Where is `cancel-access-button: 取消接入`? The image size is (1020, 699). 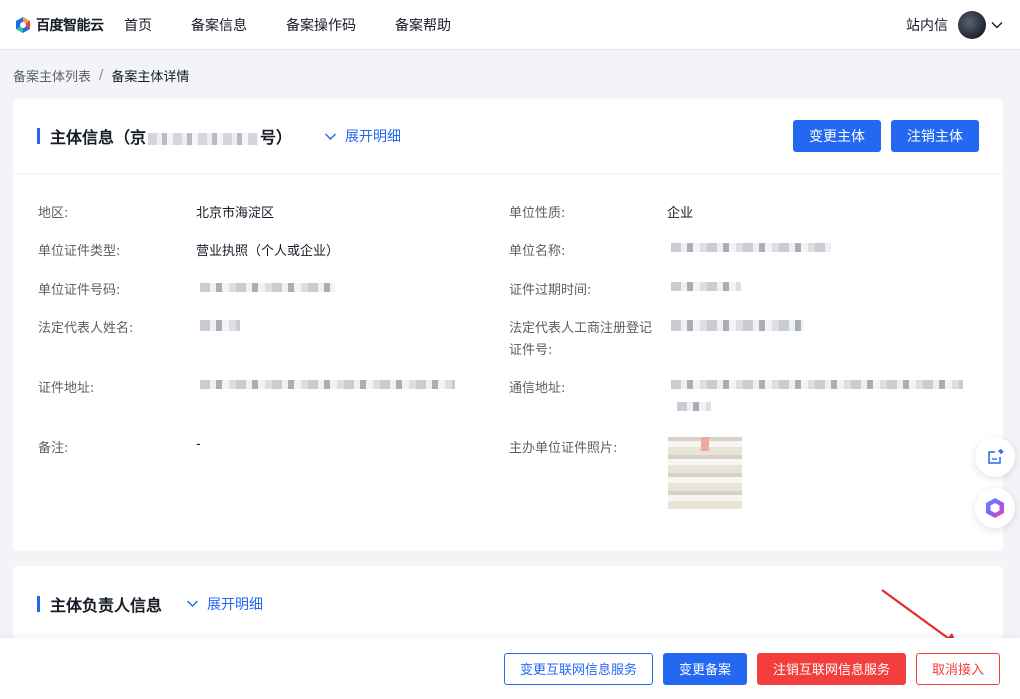
cancel-access-button: 取消接入 is located at coordinates (957, 668).